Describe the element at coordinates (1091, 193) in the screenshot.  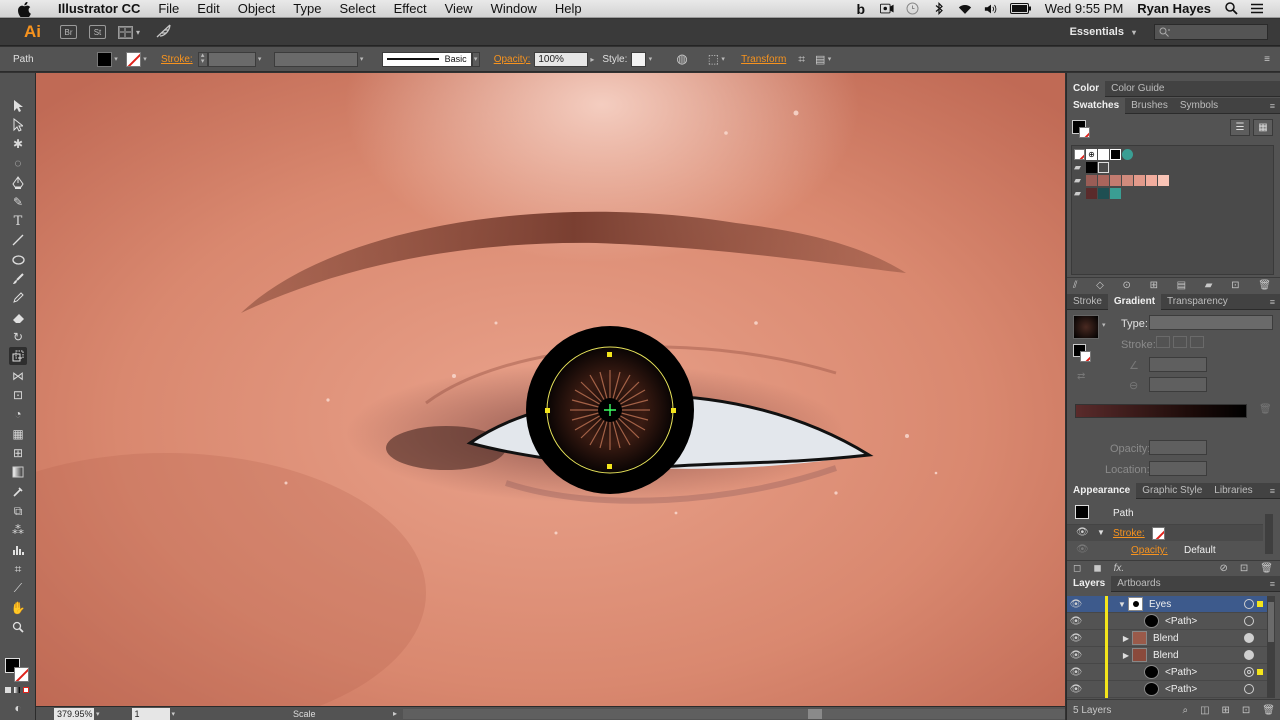
I see `swatch-maroon` at that location.